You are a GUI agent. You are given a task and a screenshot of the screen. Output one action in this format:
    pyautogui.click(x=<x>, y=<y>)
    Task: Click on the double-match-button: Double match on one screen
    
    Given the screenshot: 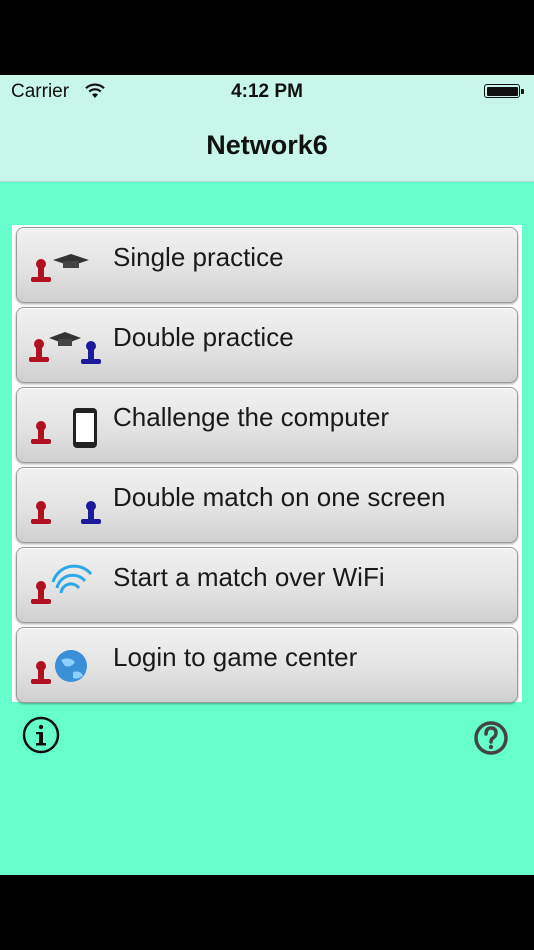 What is the action you would take?
    pyautogui.click(x=267, y=505)
    